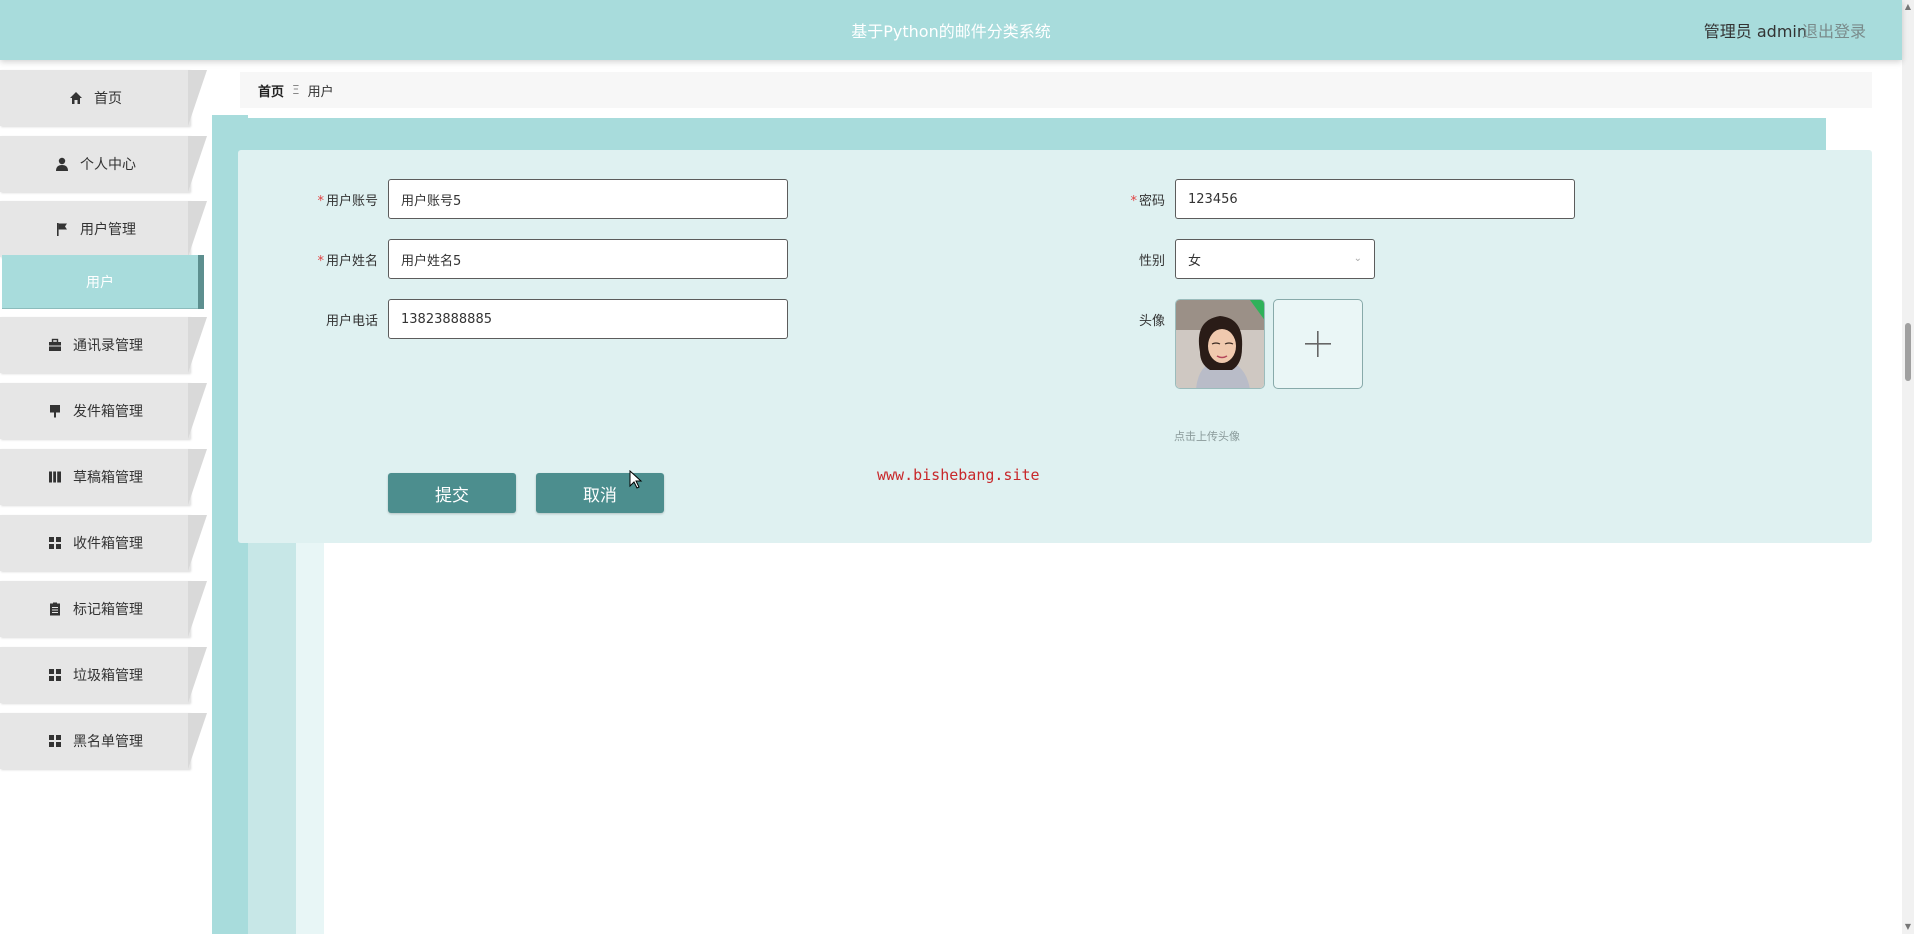 The width and height of the screenshot is (1914, 934). I want to click on sidebar-item-inbox: 收件箱管理, so click(103, 543).